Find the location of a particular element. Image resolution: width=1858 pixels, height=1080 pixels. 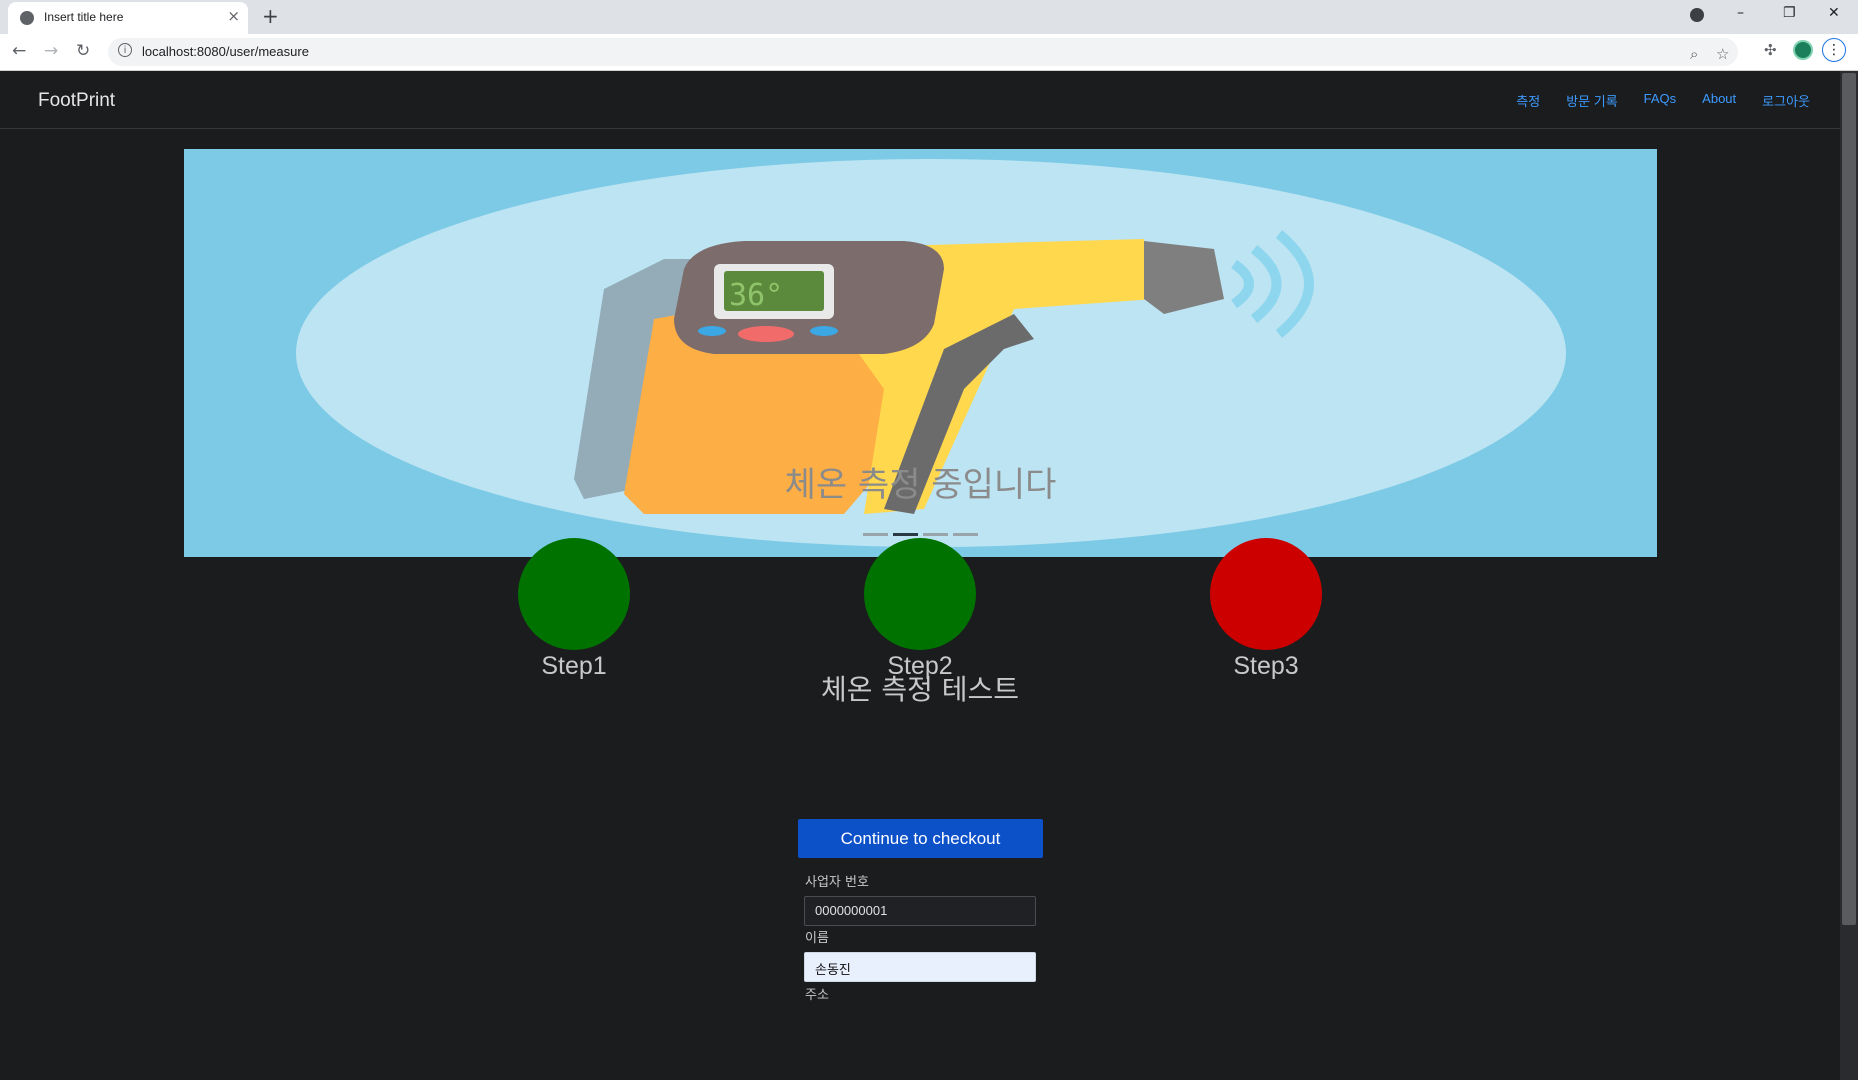

address-label: 주소 is located at coordinates (817, 995).